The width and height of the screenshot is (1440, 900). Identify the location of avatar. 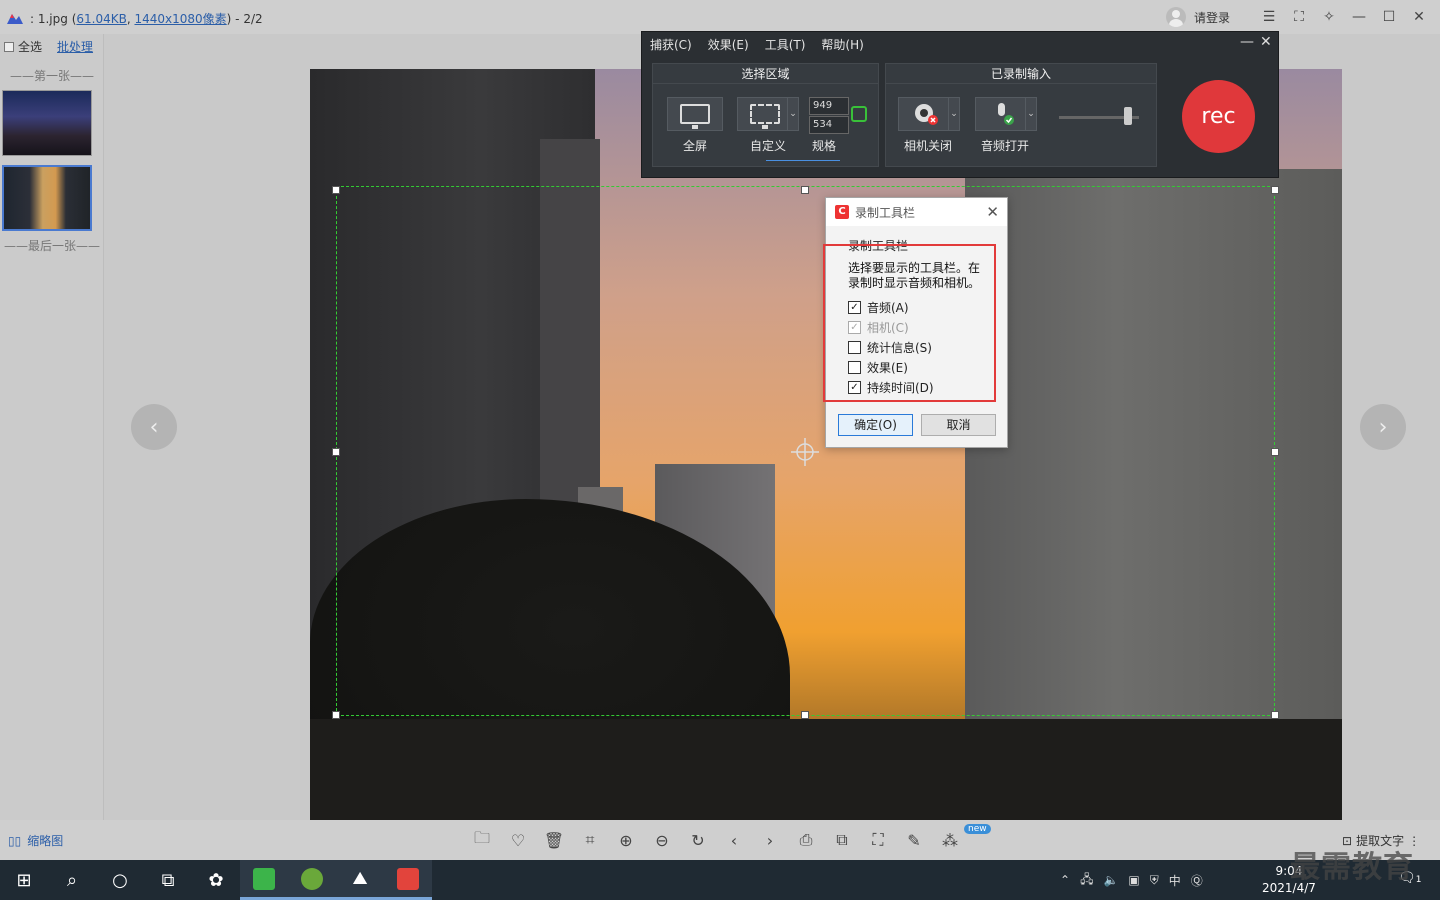
(1176, 17).